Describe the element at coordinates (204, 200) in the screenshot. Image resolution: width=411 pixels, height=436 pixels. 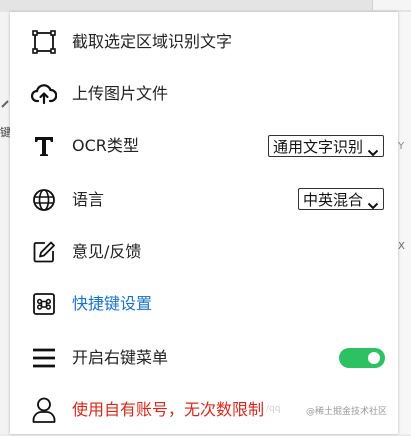
I see `menu-item-language: 语言 中英混合` at that location.